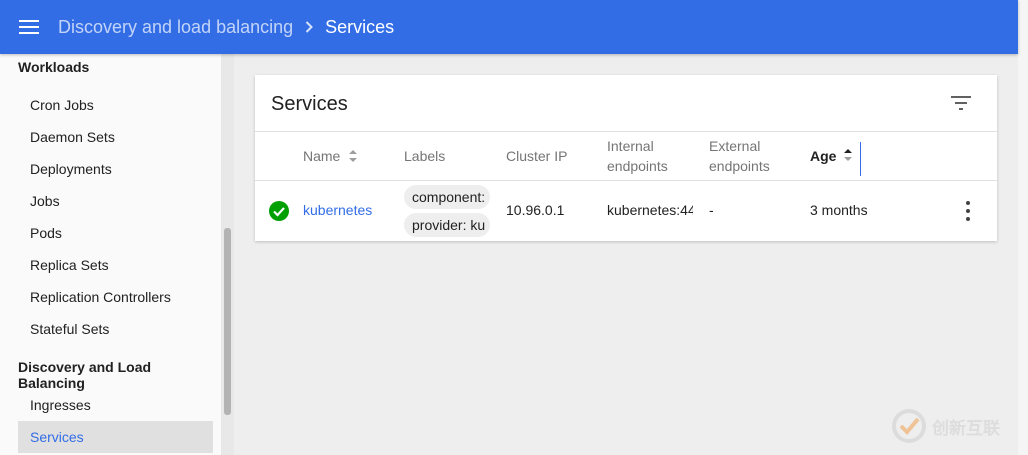  I want to click on sidebar-item-pods: Pods, so click(115, 233).